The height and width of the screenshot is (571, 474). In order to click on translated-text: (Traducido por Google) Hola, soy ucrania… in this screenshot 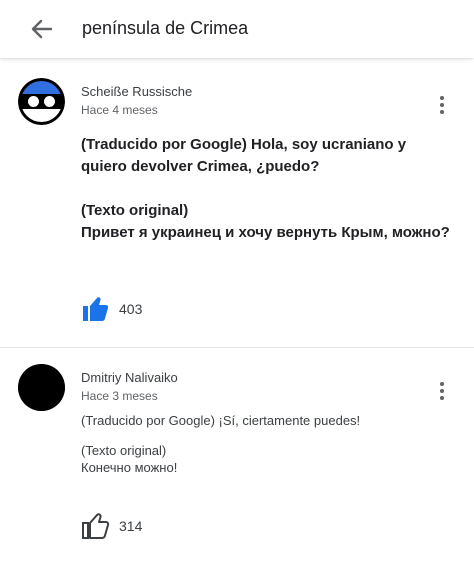, I will do `click(244, 155)`.